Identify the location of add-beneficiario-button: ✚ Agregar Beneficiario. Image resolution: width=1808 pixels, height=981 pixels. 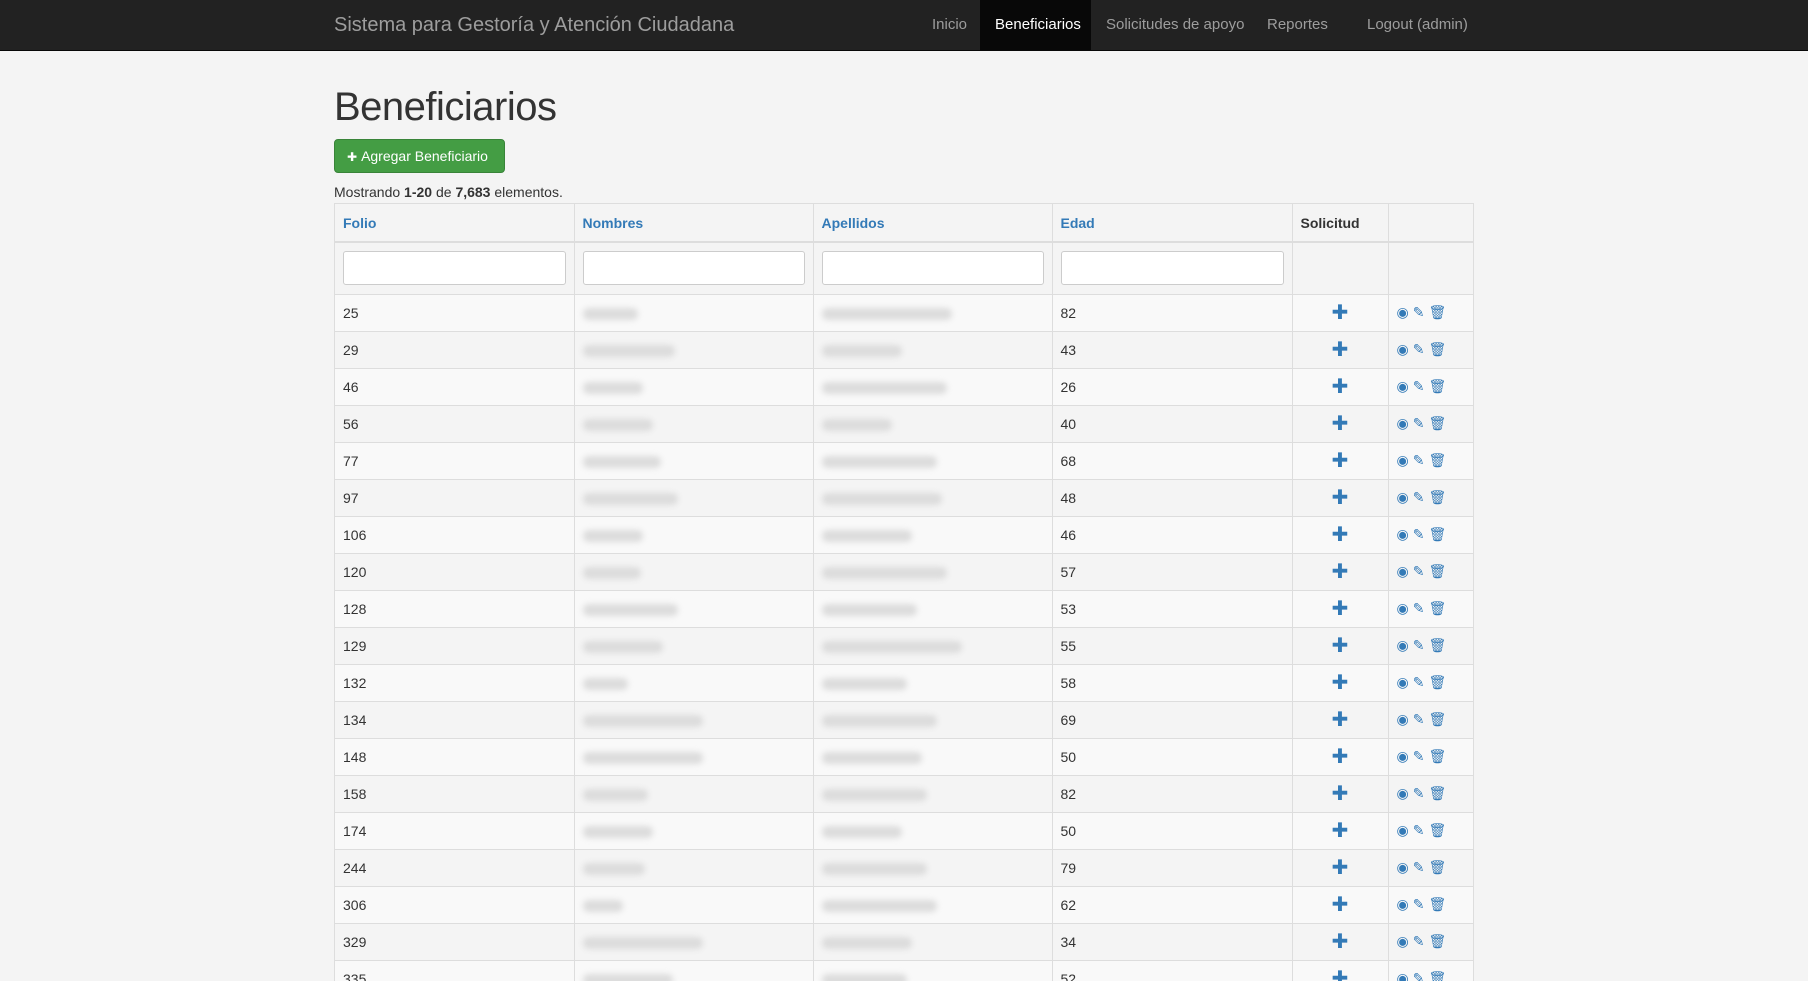
(419, 156).